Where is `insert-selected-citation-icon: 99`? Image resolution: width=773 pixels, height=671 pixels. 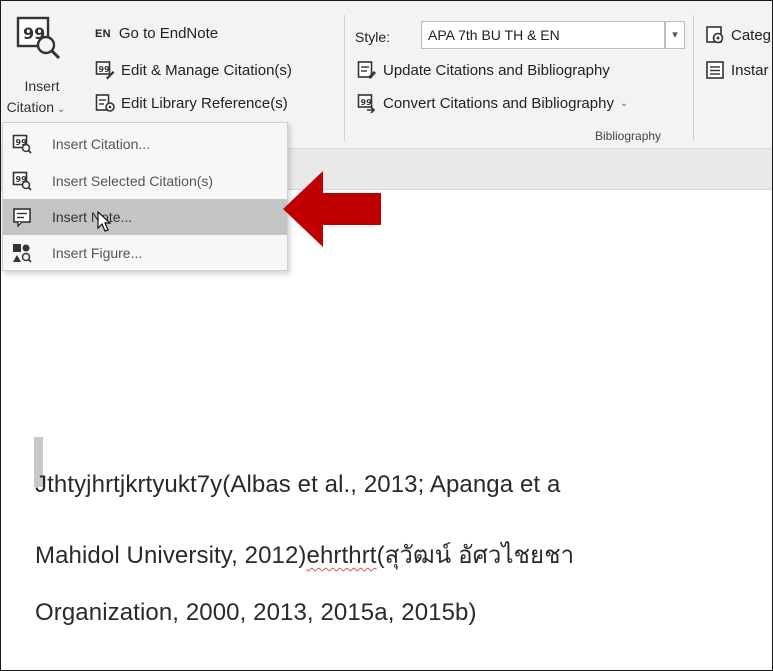 insert-selected-citation-icon: 99 is located at coordinates (22, 181).